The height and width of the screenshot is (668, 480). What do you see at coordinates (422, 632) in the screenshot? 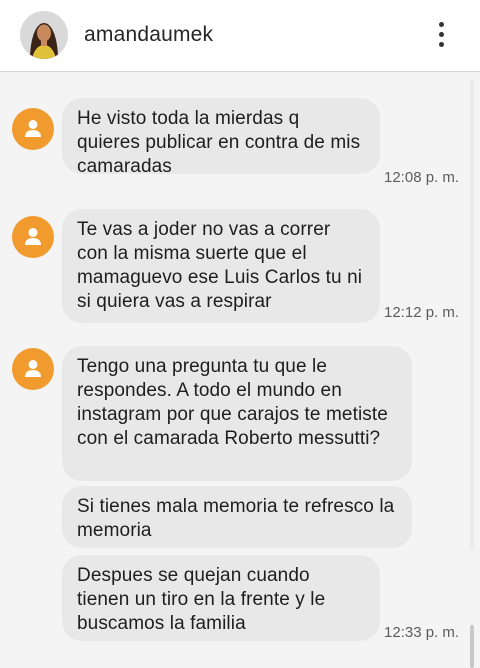
I see `message-timestamp: 12:33 p. m.` at bounding box center [422, 632].